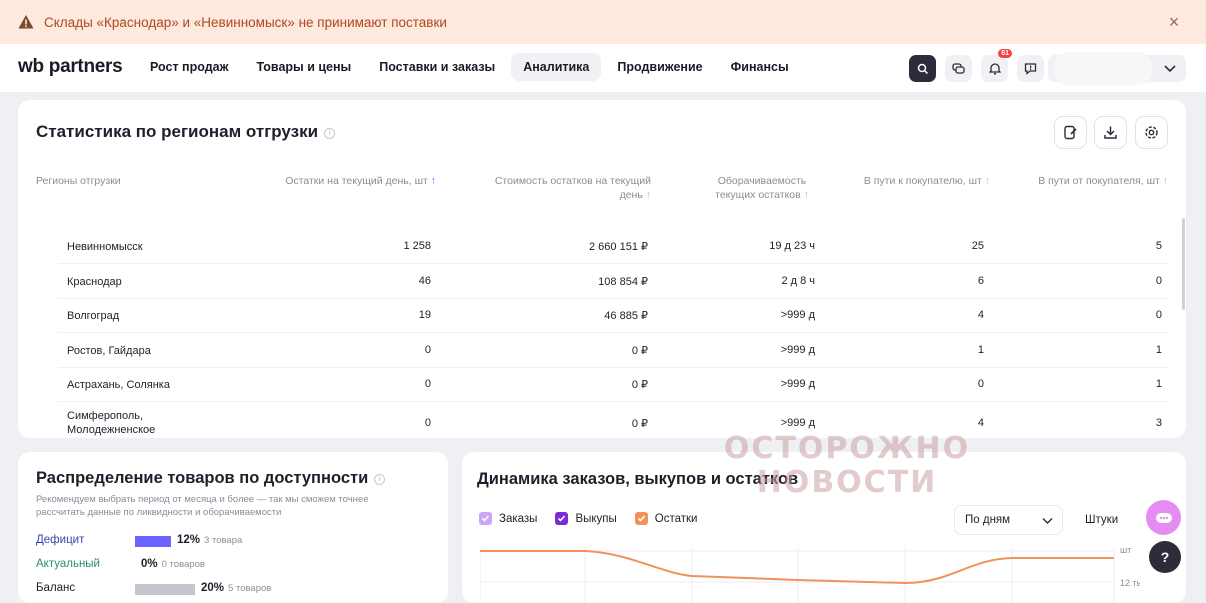 The height and width of the screenshot is (603, 1206). I want to click on menu-item-promotion: Продвижение, so click(659, 67).